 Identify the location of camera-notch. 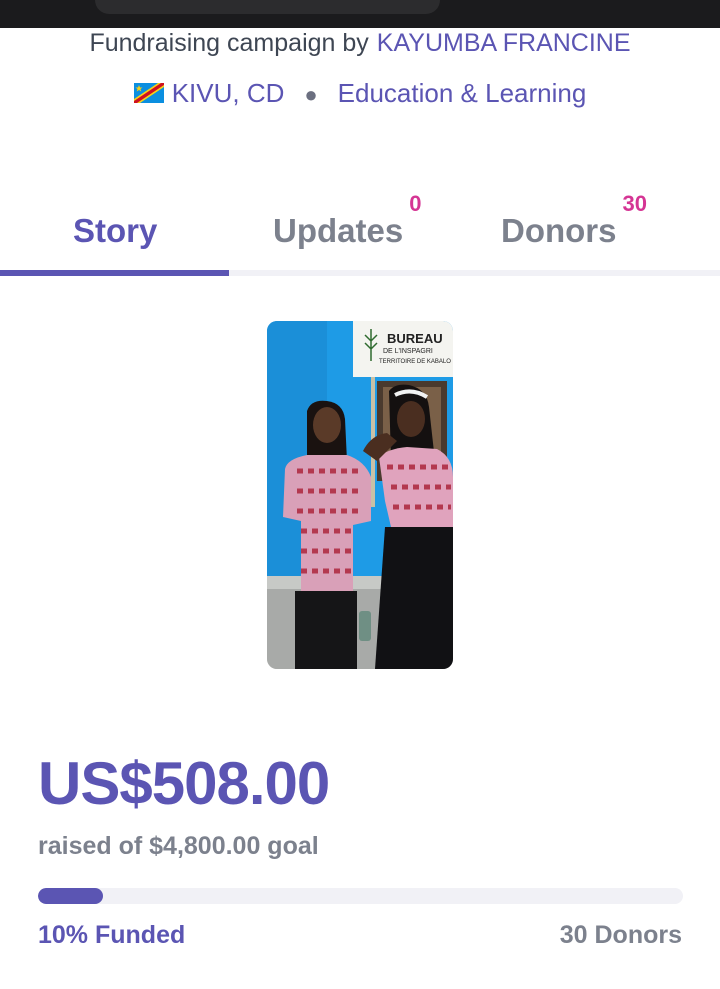
(267, 7).